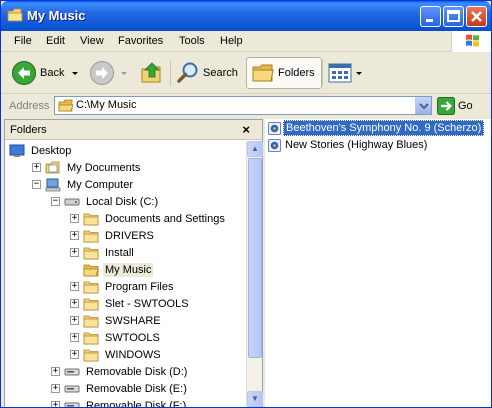  I want to click on my-computer-icon, so click(53, 185).